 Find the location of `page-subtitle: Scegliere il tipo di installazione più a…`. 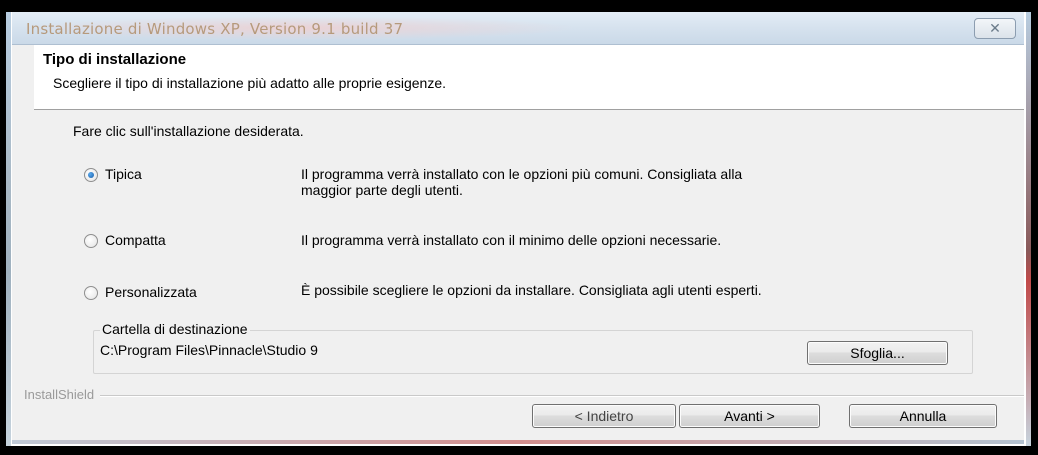

page-subtitle: Scegliere il tipo di installazione più a… is located at coordinates (250, 83).